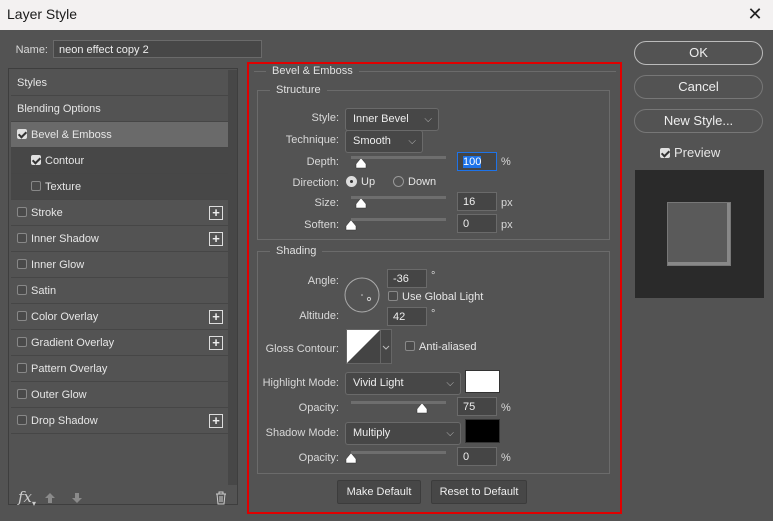  I want to click on style-item-blending-options: Blending Options, so click(120, 109).